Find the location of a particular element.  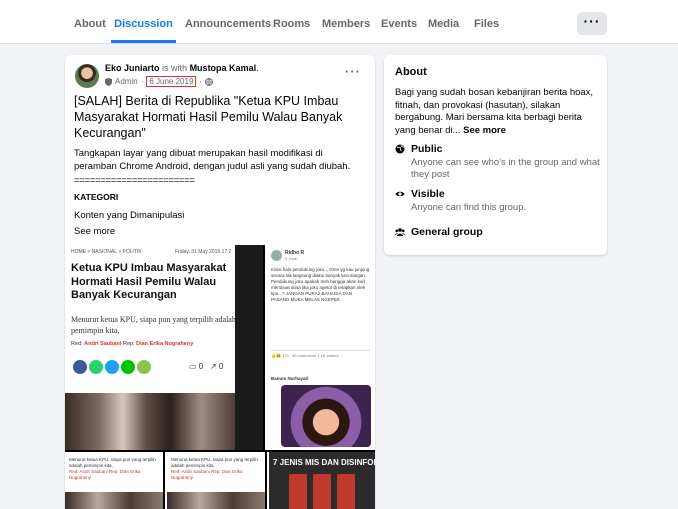

more-options-button: ··· is located at coordinates (592, 23).